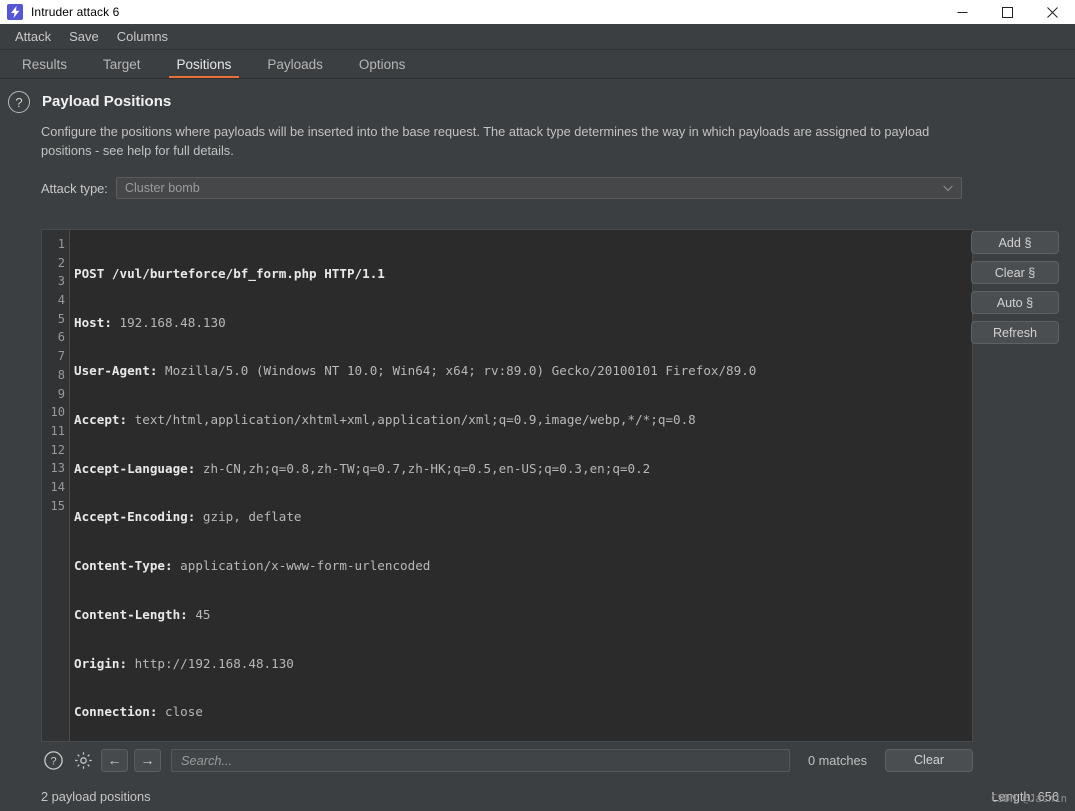  I want to click on window-controls, so click(1007, 12).